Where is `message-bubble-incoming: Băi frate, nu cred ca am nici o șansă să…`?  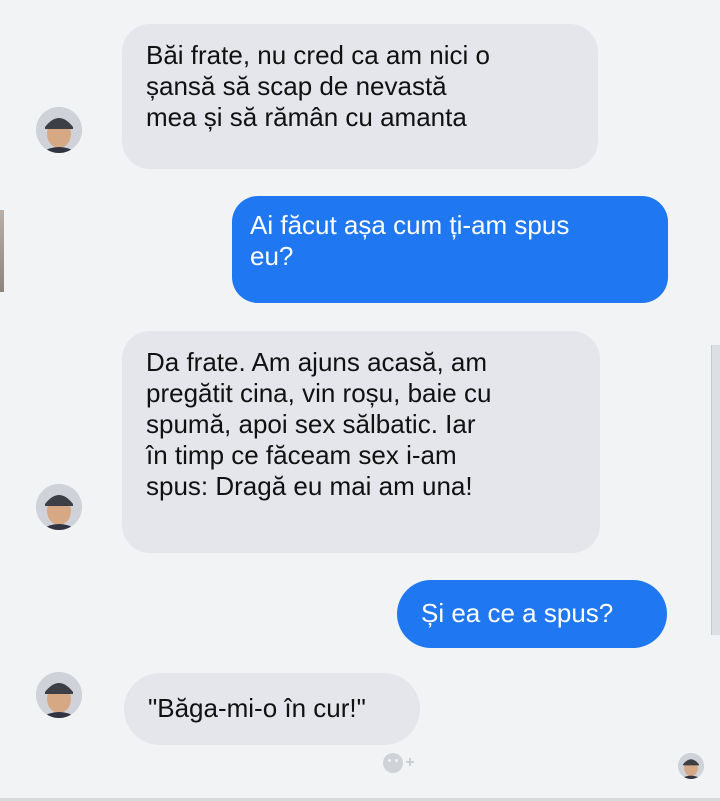
message-bubble-incoming: Băi frate, nu cred ca am nici o șansă să… is located at coordinates (360, 96).